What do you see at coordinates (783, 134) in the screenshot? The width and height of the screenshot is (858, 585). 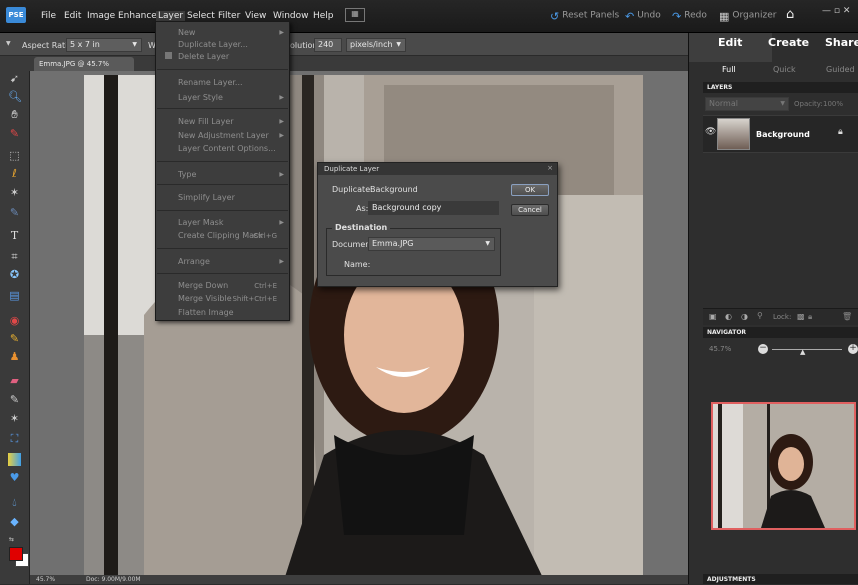 I see `layer-name: Background` at bounding box center [783, 134].